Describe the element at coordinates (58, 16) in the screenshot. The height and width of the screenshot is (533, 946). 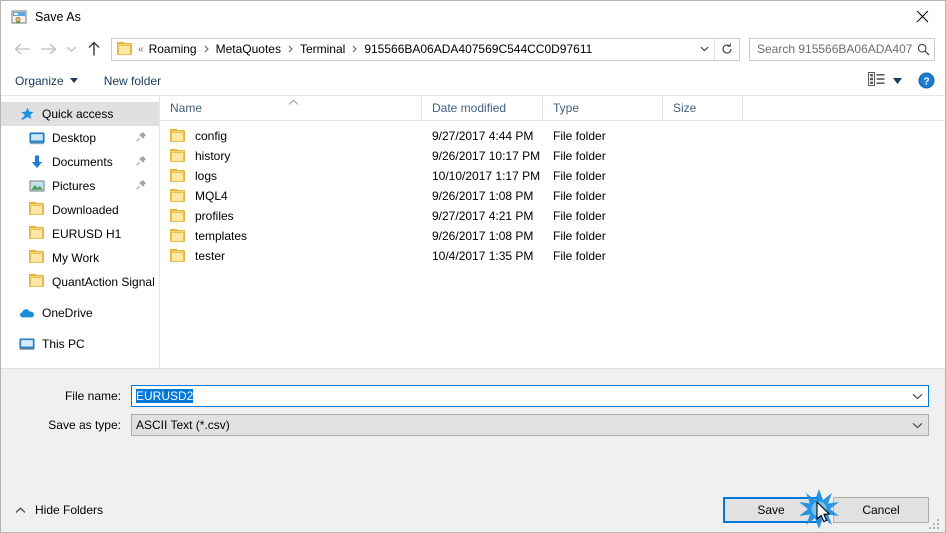
I see `window-title: Save As` at that location.